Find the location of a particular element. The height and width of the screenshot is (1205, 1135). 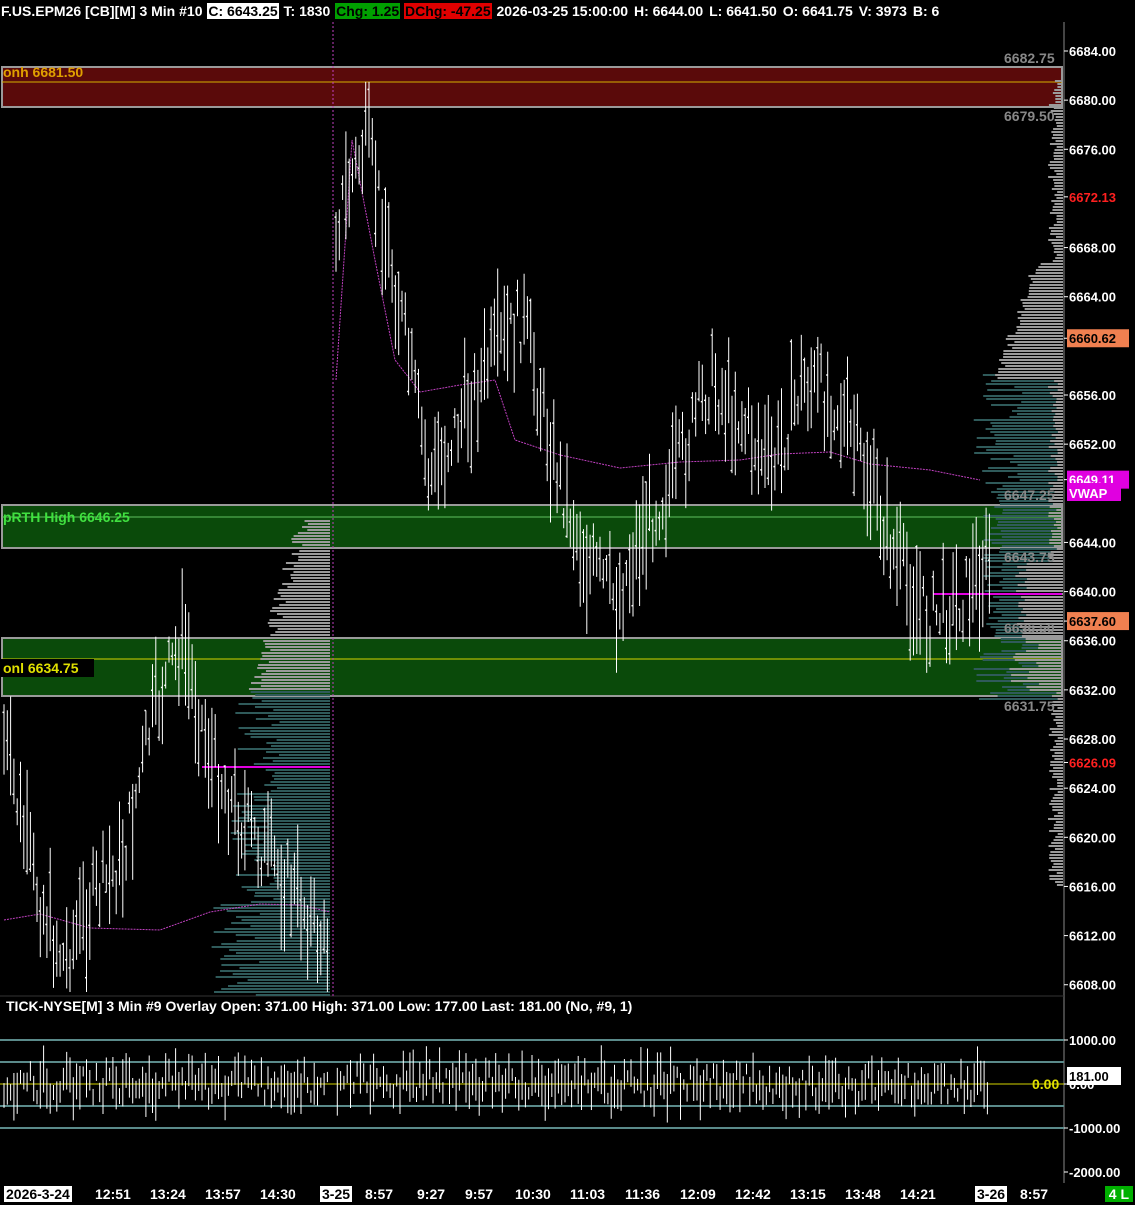

header-close: C: 6643.25 is located at coordinates (243, 11).